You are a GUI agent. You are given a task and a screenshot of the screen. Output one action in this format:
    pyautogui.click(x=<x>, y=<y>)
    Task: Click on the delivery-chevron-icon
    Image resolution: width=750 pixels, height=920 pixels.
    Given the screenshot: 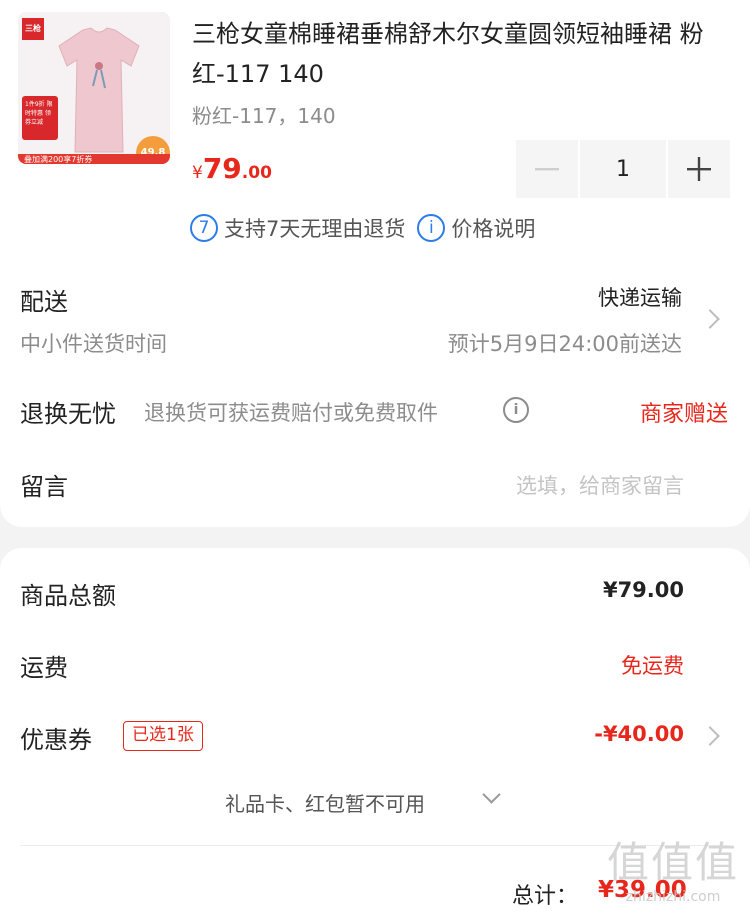 What is the action you would take?
    pyautogui.click(x=710, y=319)
    